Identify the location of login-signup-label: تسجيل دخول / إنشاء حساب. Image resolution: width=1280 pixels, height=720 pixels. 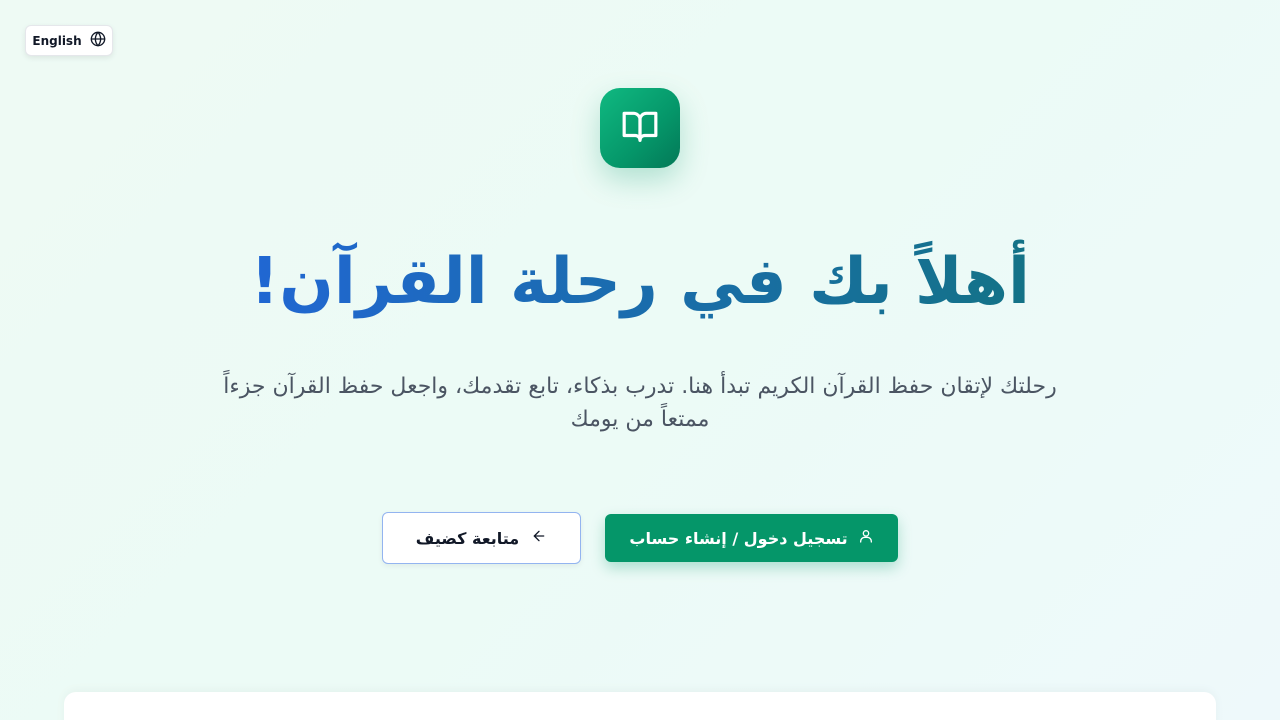
(738, 538).